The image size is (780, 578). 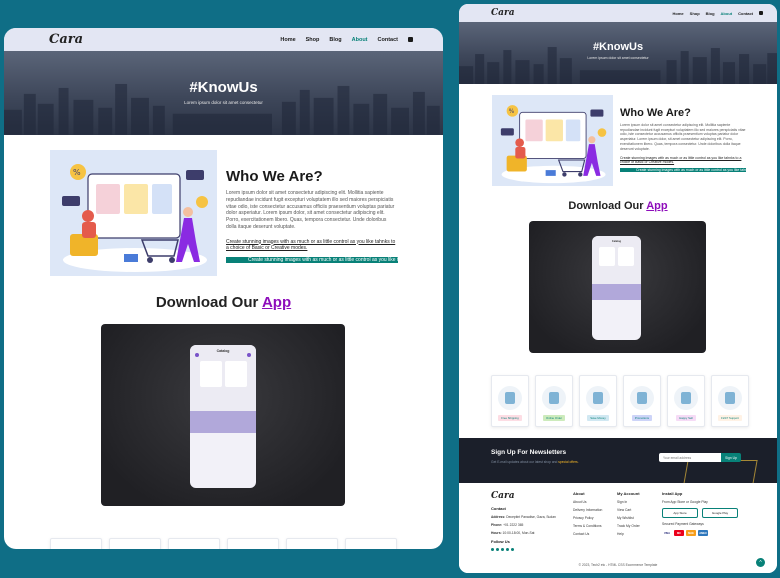 I want to click on phone-screen-top: Catalog, so click(x=616, y=260).